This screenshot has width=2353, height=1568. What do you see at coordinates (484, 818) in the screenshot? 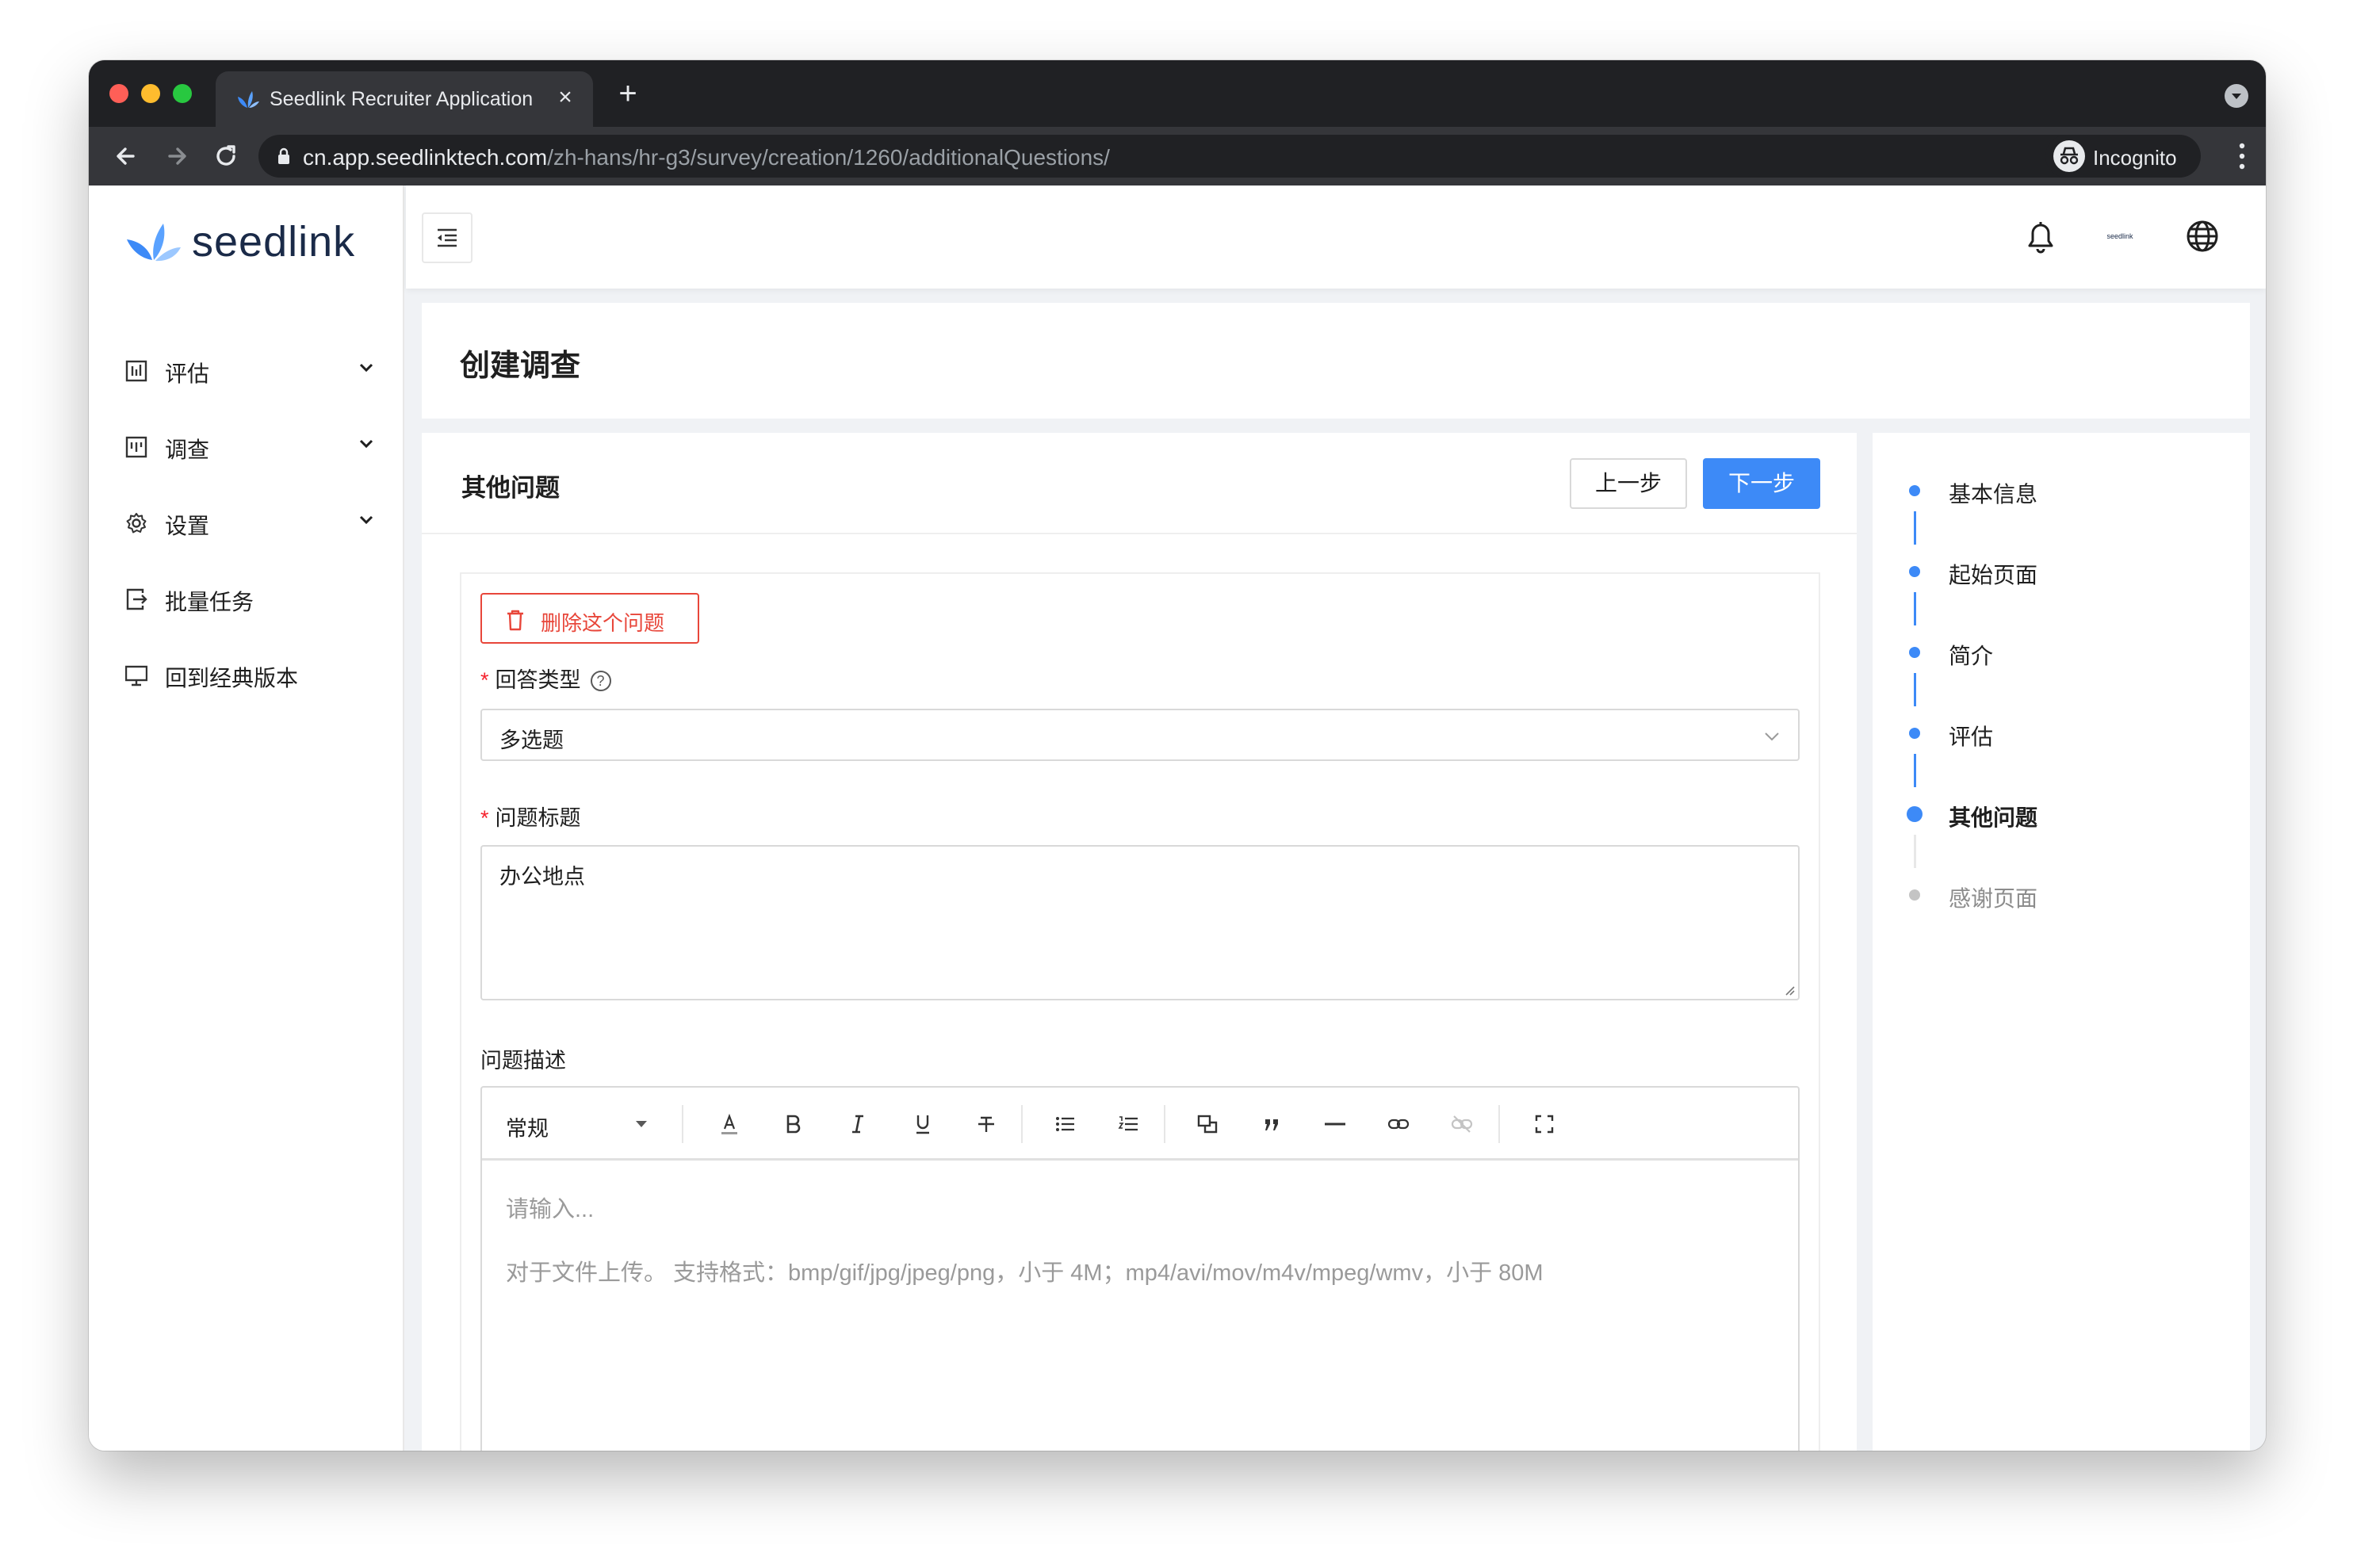
I see `required-mark: *` at bounding box center [484, 818].